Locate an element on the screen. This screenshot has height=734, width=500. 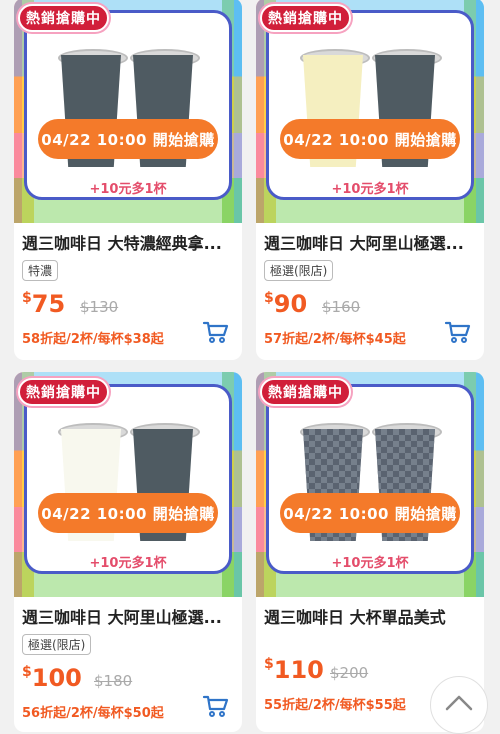
original-price: $180 is located at coordinates (113, 681).